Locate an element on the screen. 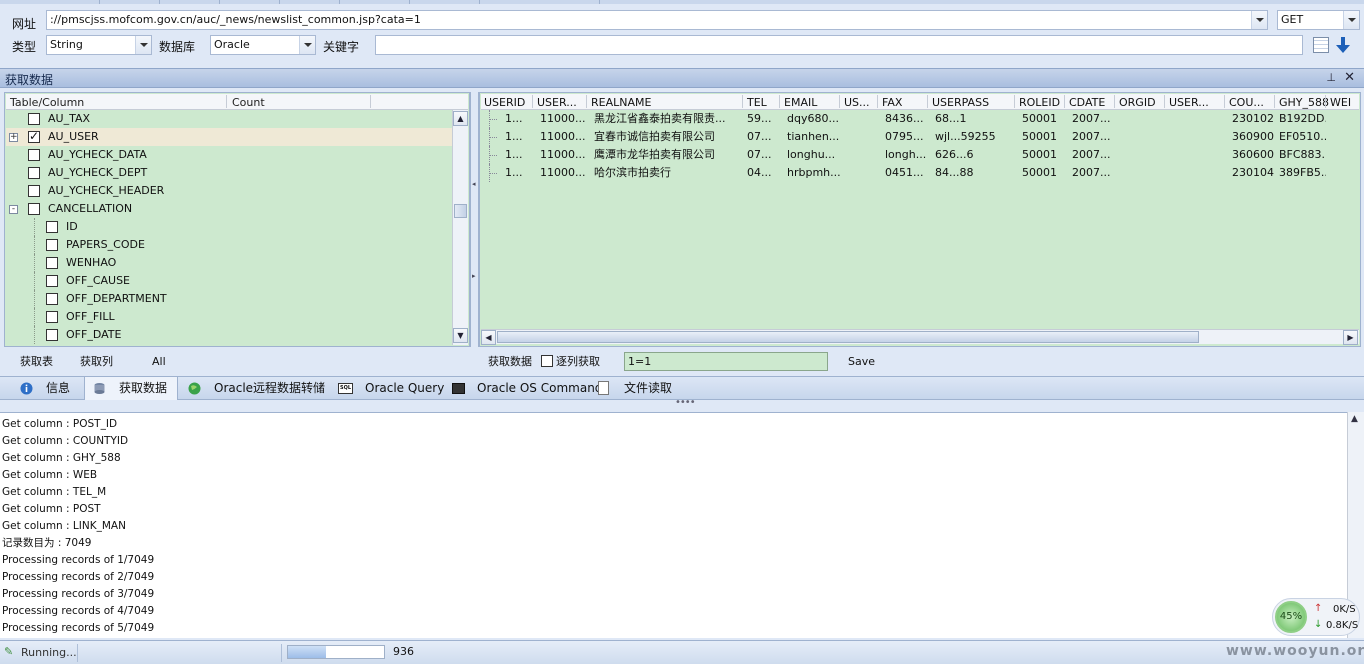  save-button: Save is located at coordinates (861, 362).